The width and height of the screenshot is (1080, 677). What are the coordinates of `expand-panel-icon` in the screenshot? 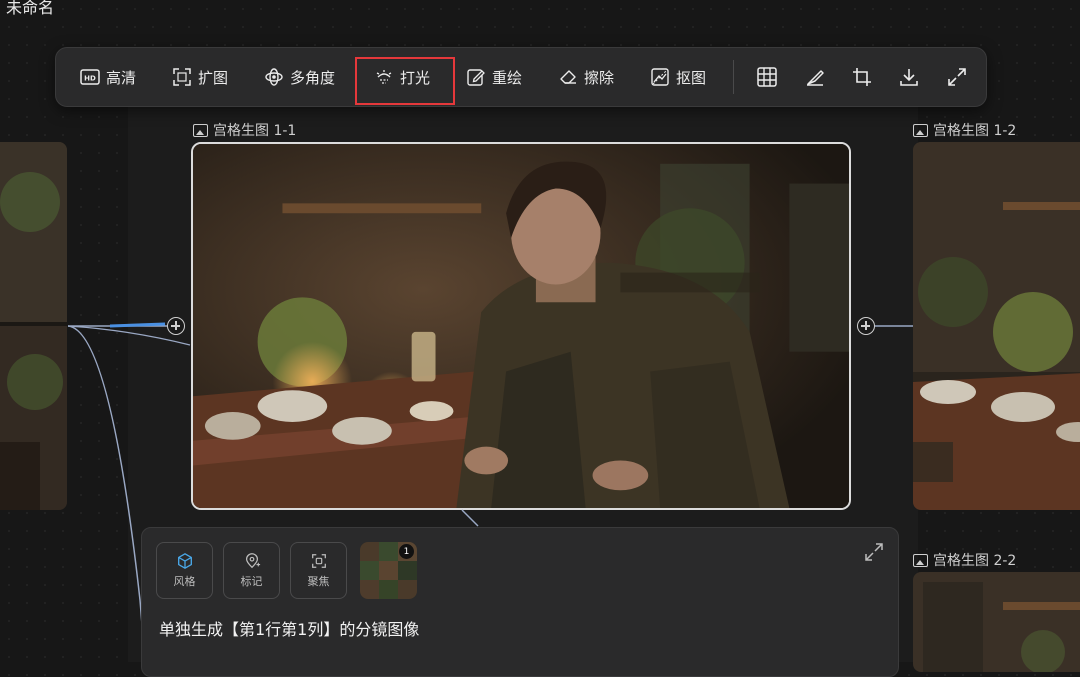 It's located at (874, 552).